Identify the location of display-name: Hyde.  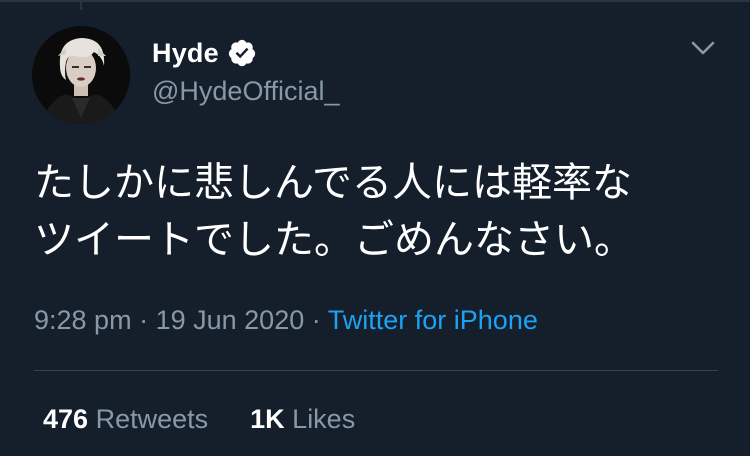
(185, 53).